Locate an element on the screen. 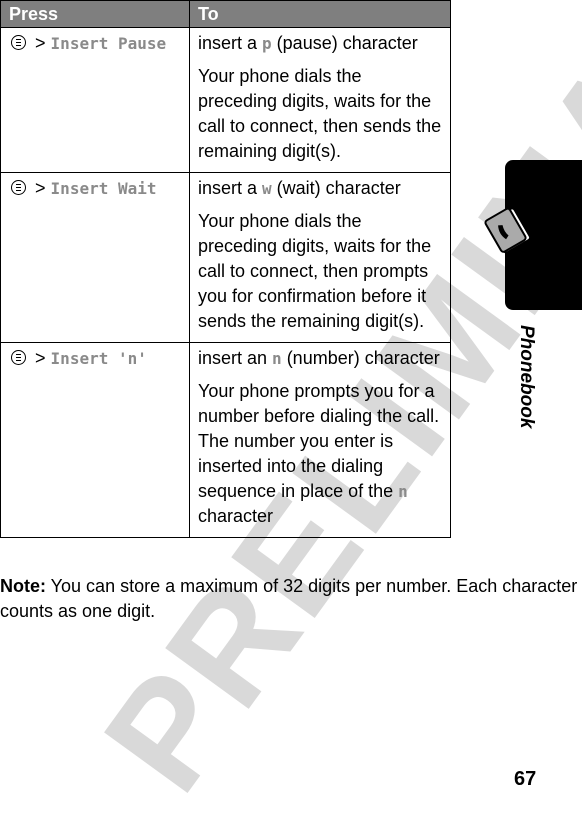 The height and width of the screenshot is (822, 582). row-summary: insert a p (pause) character is located at coordinates (308, 43).